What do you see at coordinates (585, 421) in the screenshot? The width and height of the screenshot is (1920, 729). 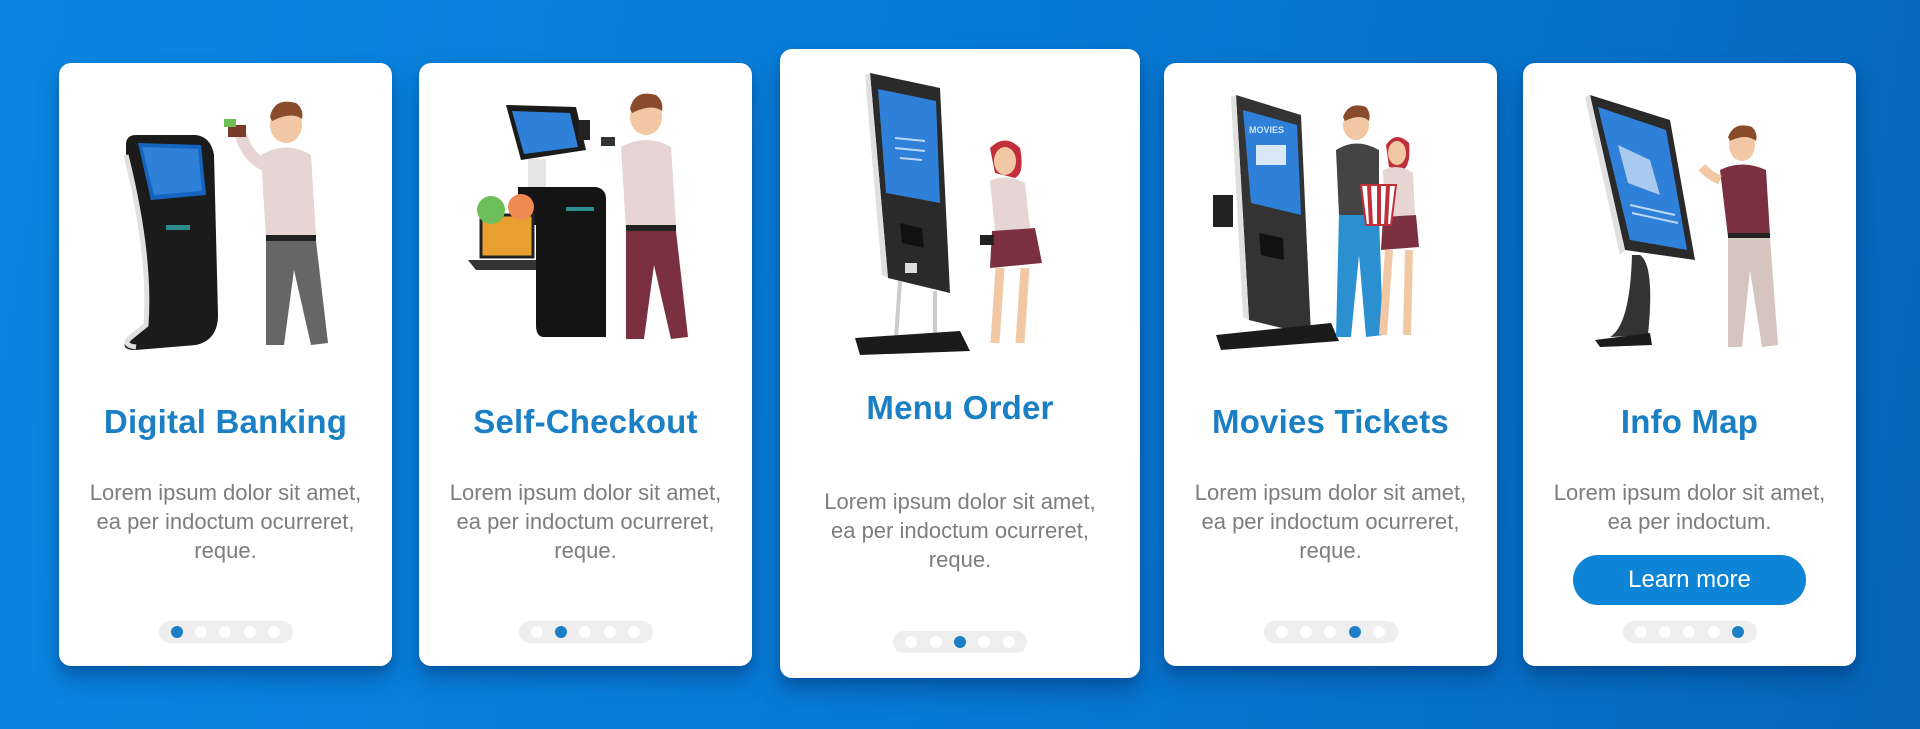 I see `card-title: Self-Checkout` at bounding box center [585, 421].